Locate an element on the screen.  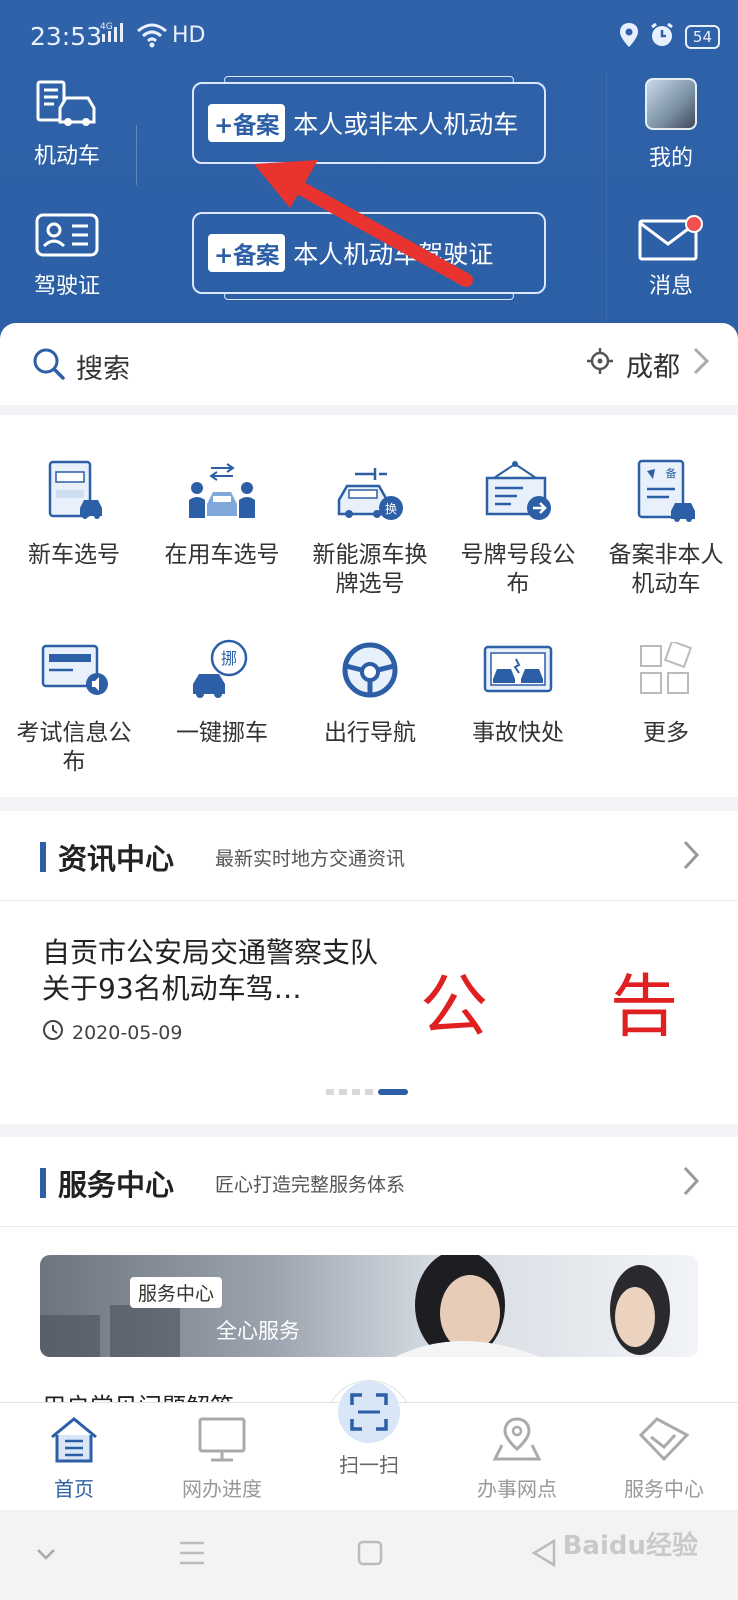
tab-label: 扫一扫 is located at coordinates (369, 1465).